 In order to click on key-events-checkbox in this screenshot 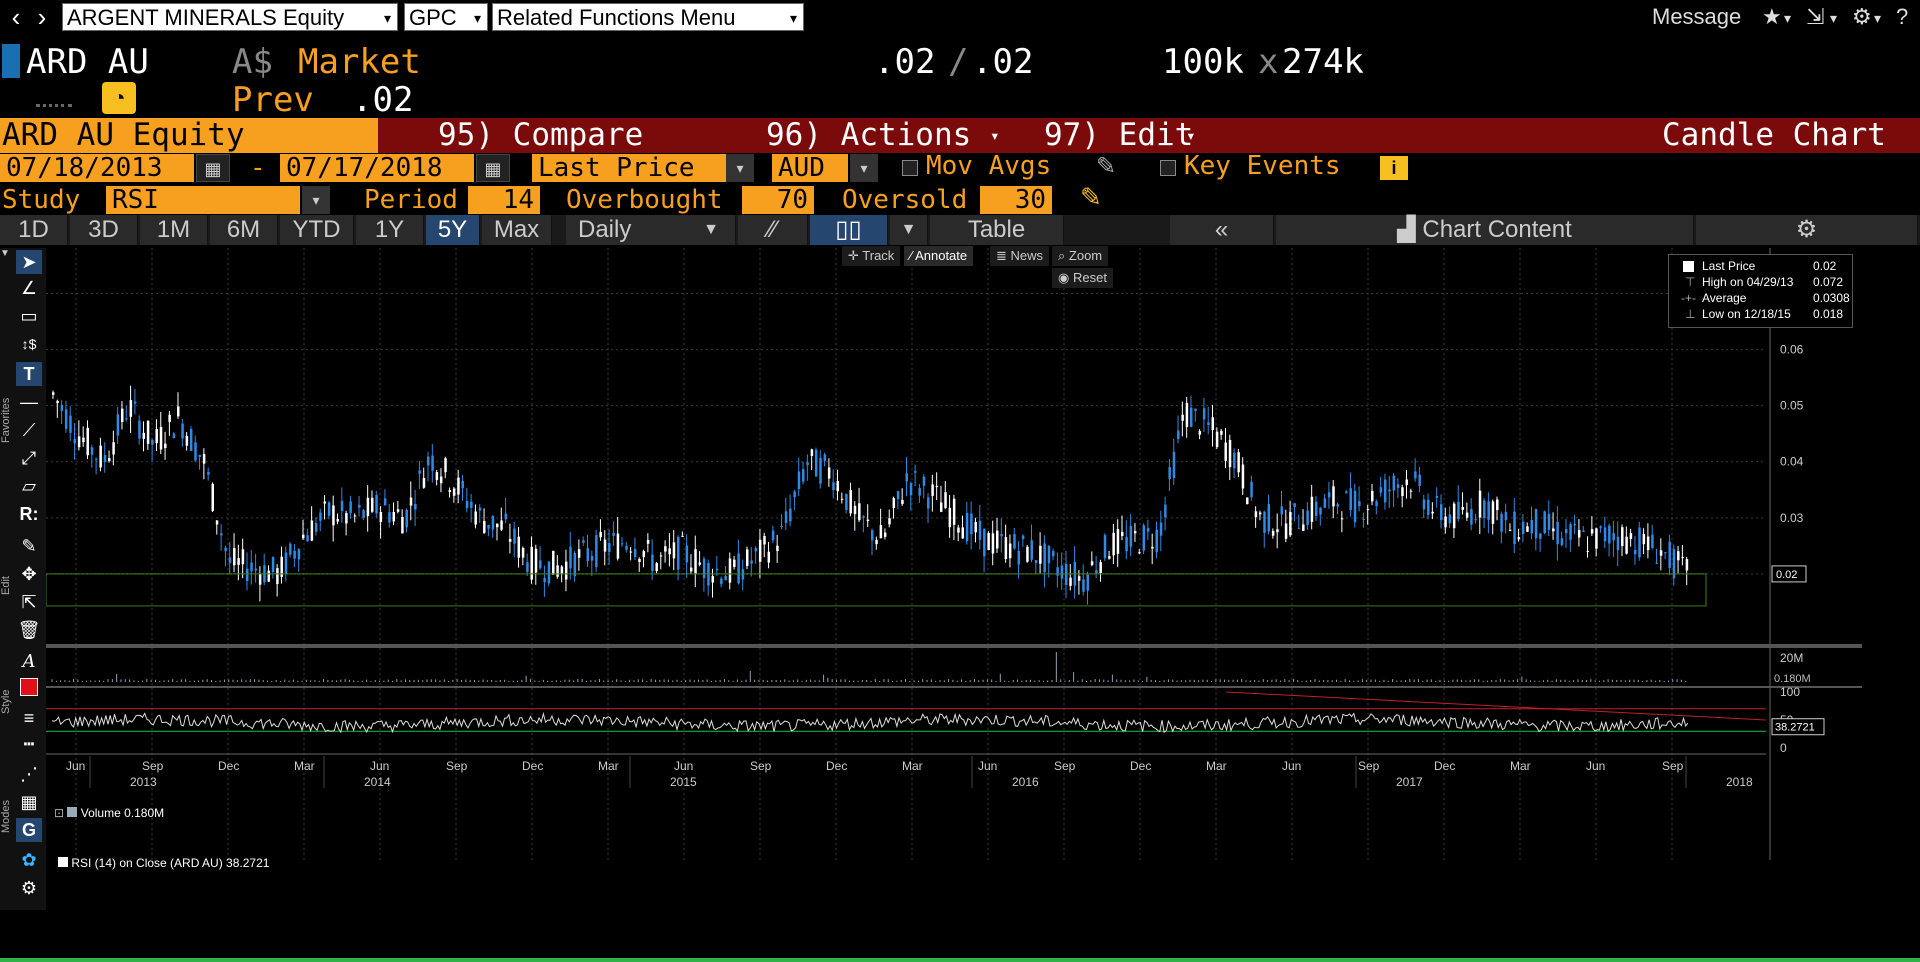, I will do `click(1168, 168)`.